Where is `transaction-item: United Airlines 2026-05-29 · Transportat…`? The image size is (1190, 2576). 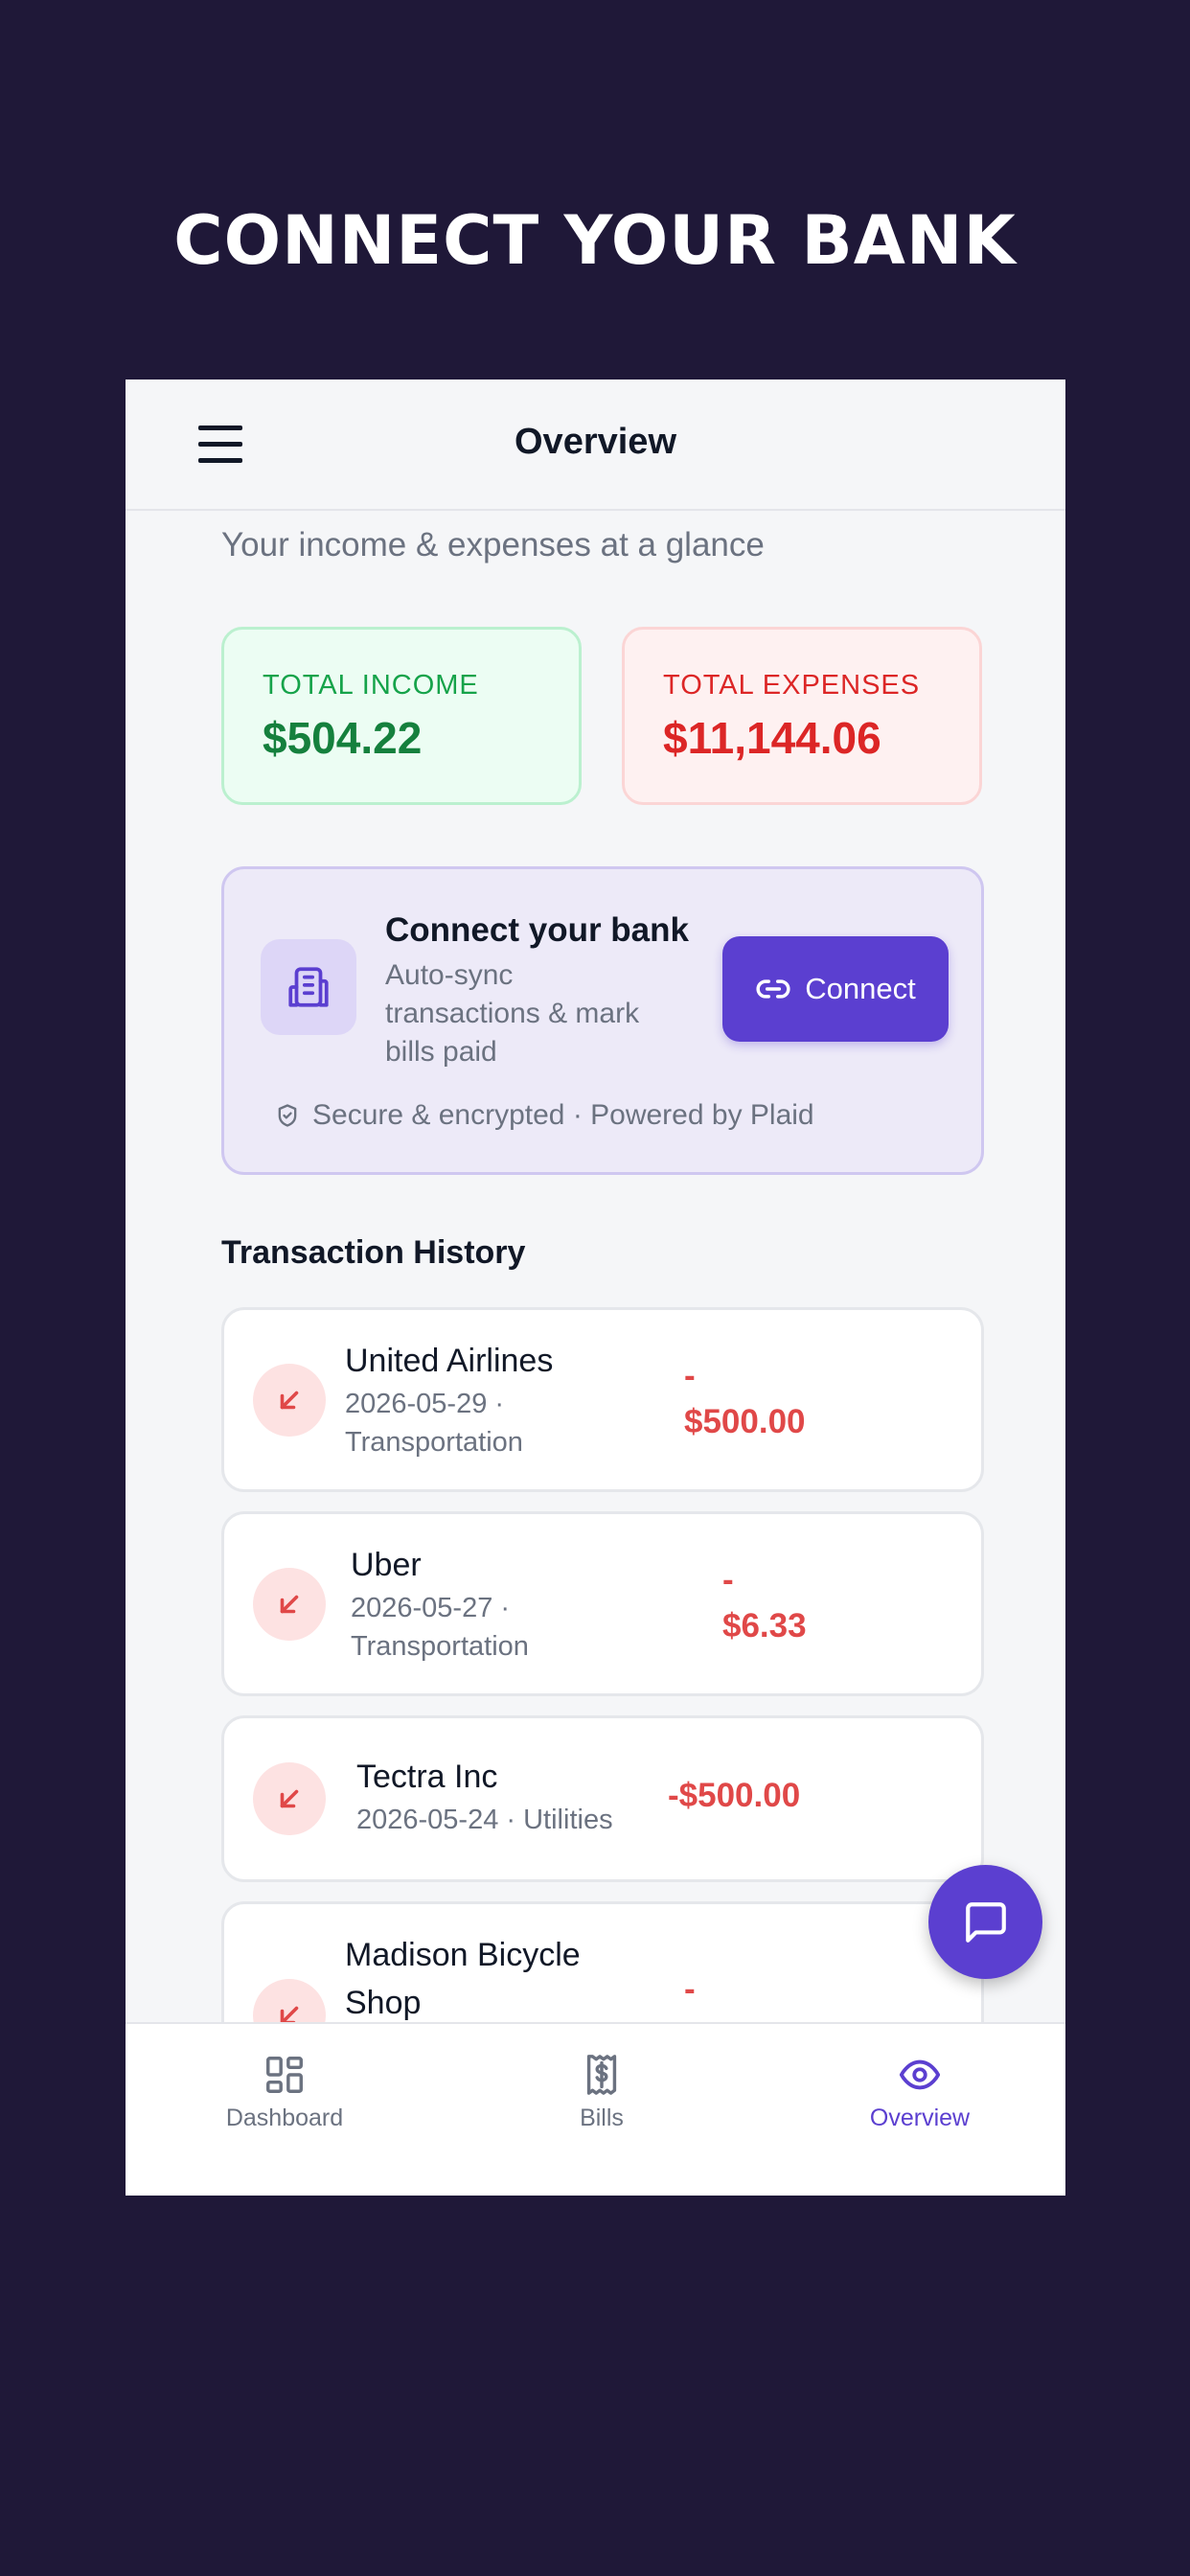
transaction-item: United Airlines 2026-05-29 · Transportat… is located at coordinates (603, 1399).